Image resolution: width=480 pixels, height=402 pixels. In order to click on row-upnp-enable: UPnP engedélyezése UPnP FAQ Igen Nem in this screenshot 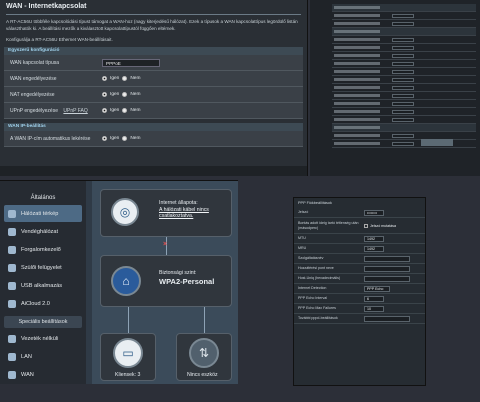, I will do `click(153, 111)`.